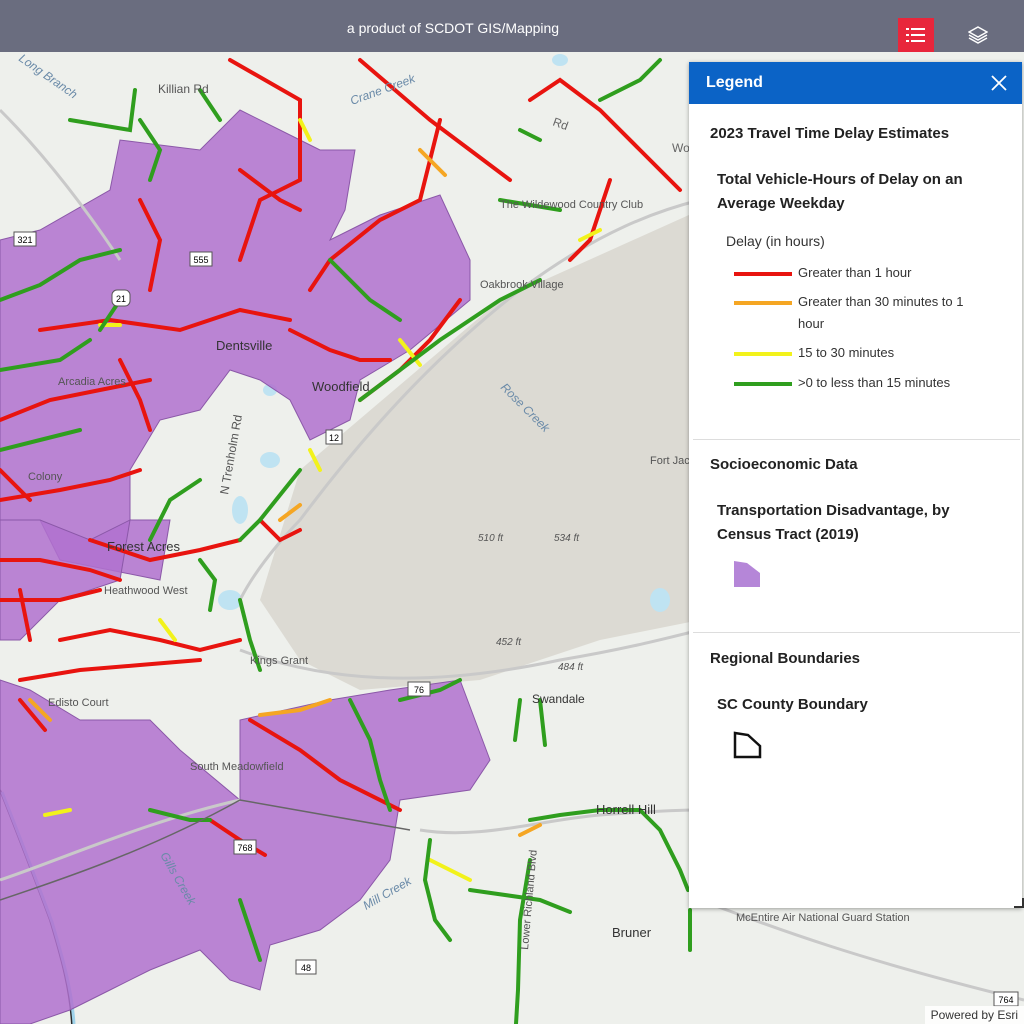 The image size is (1024, 1024). Describe the element at coordinates (626, 809) in the screenshot. I see `label-horrell-hill: Horrell Hill` at that location.